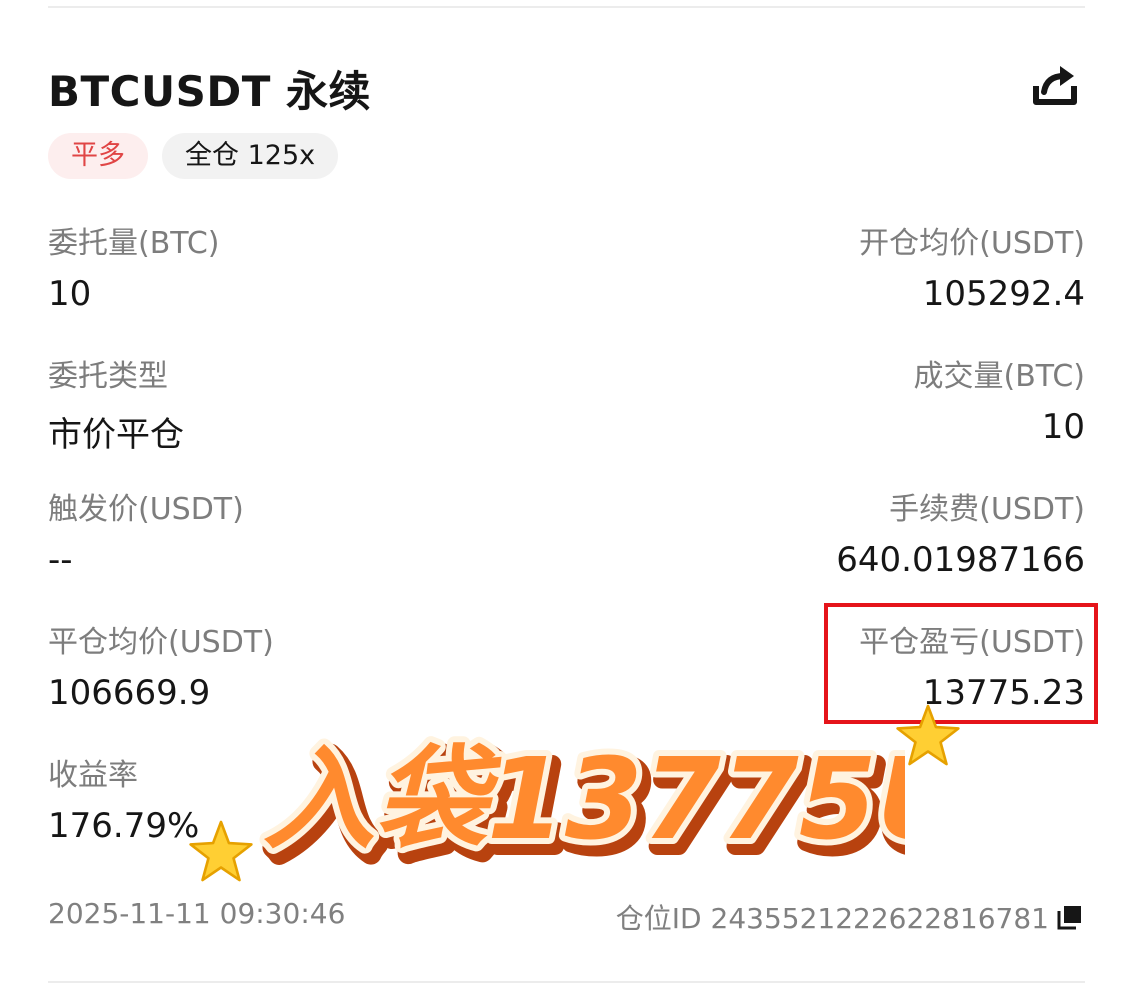 The image size is (1133, 984). What do you see at coordinates (960, 560) in the screenshot?
I see `fee-value: 640.01987166` at bounding box center [960, 560].